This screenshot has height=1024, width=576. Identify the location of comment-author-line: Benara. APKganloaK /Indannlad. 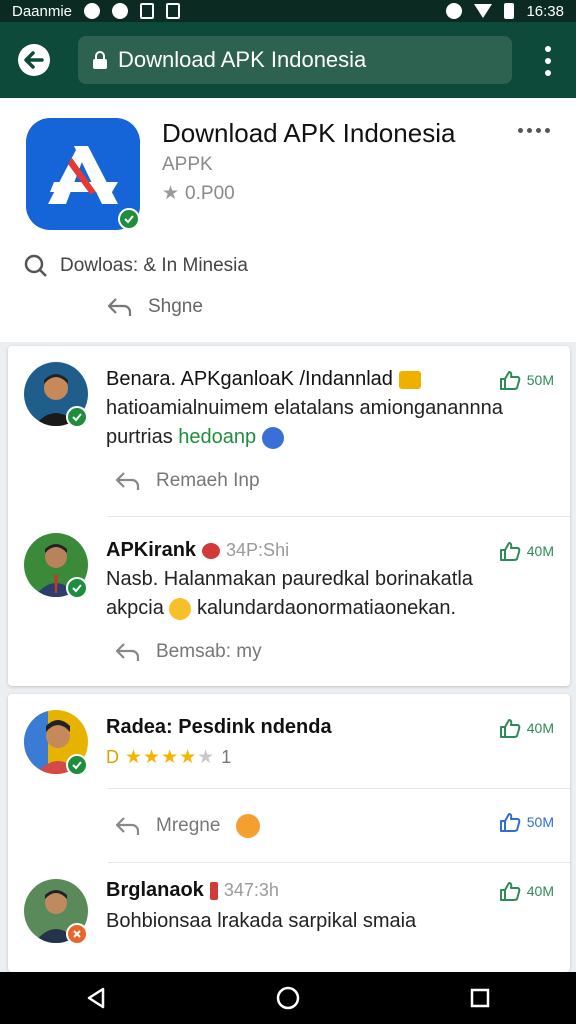
(263, 379).